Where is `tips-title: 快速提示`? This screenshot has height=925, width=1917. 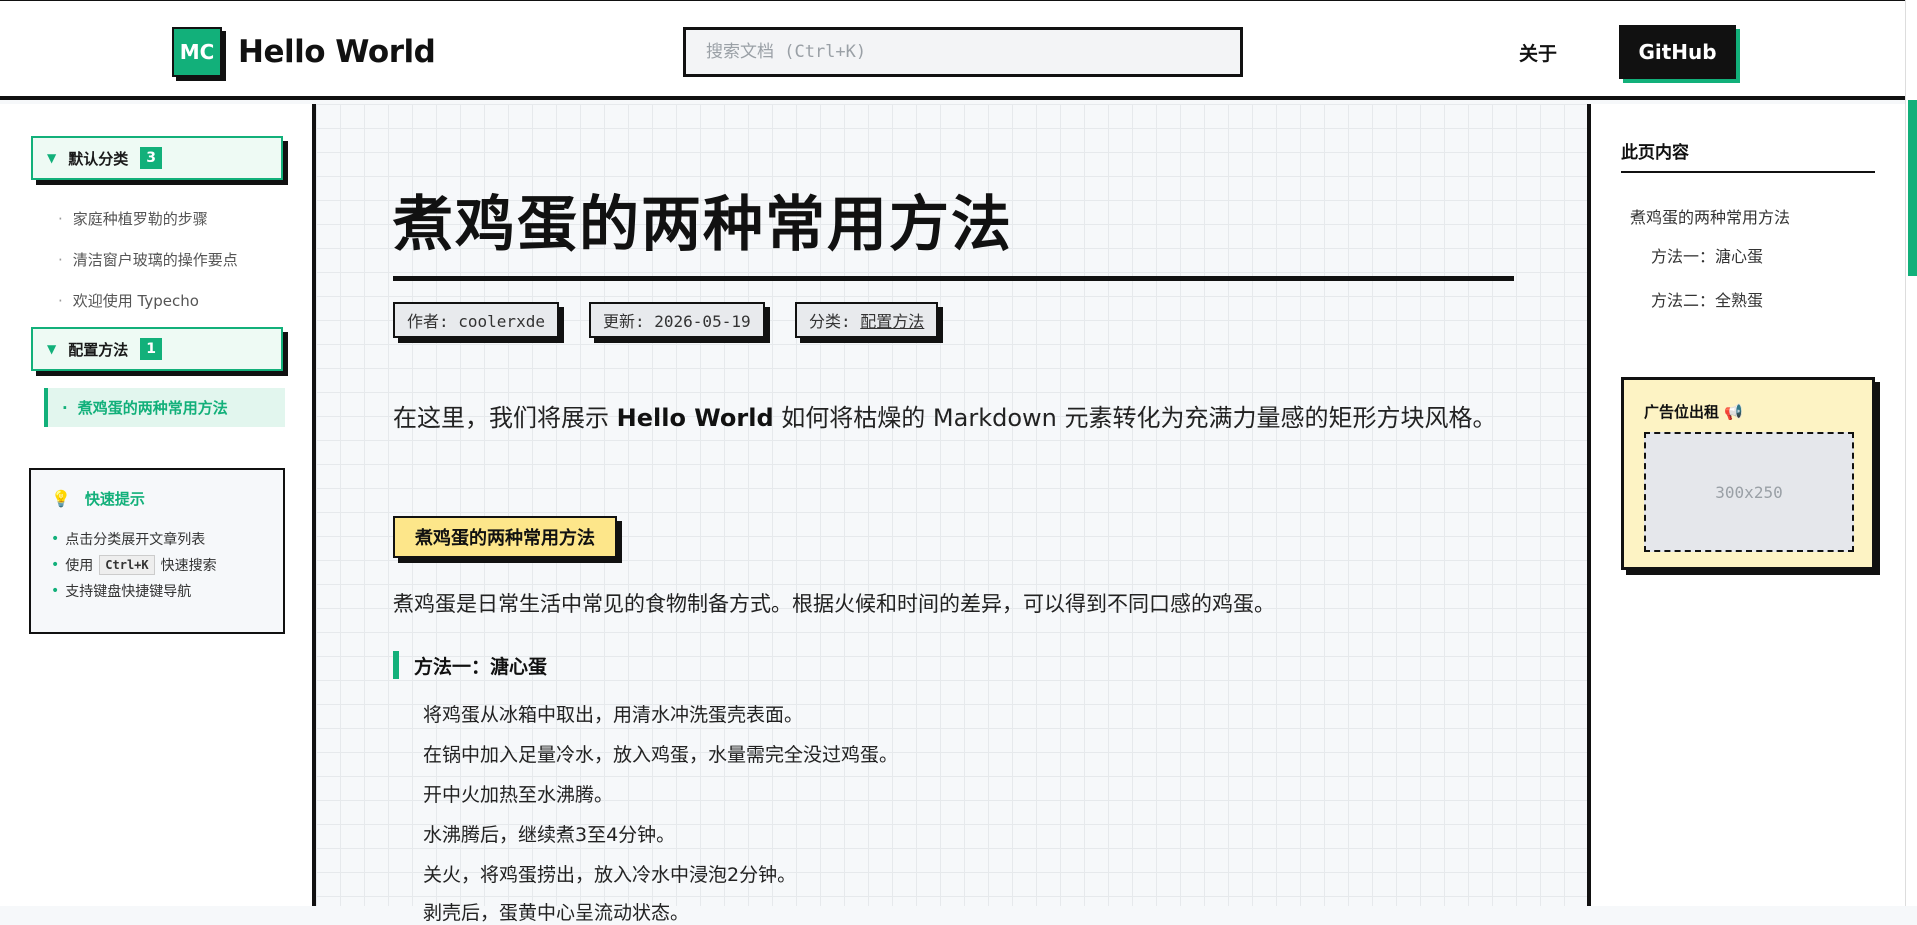
tips-title: 快速提示 is located at coordinates (114, 499).